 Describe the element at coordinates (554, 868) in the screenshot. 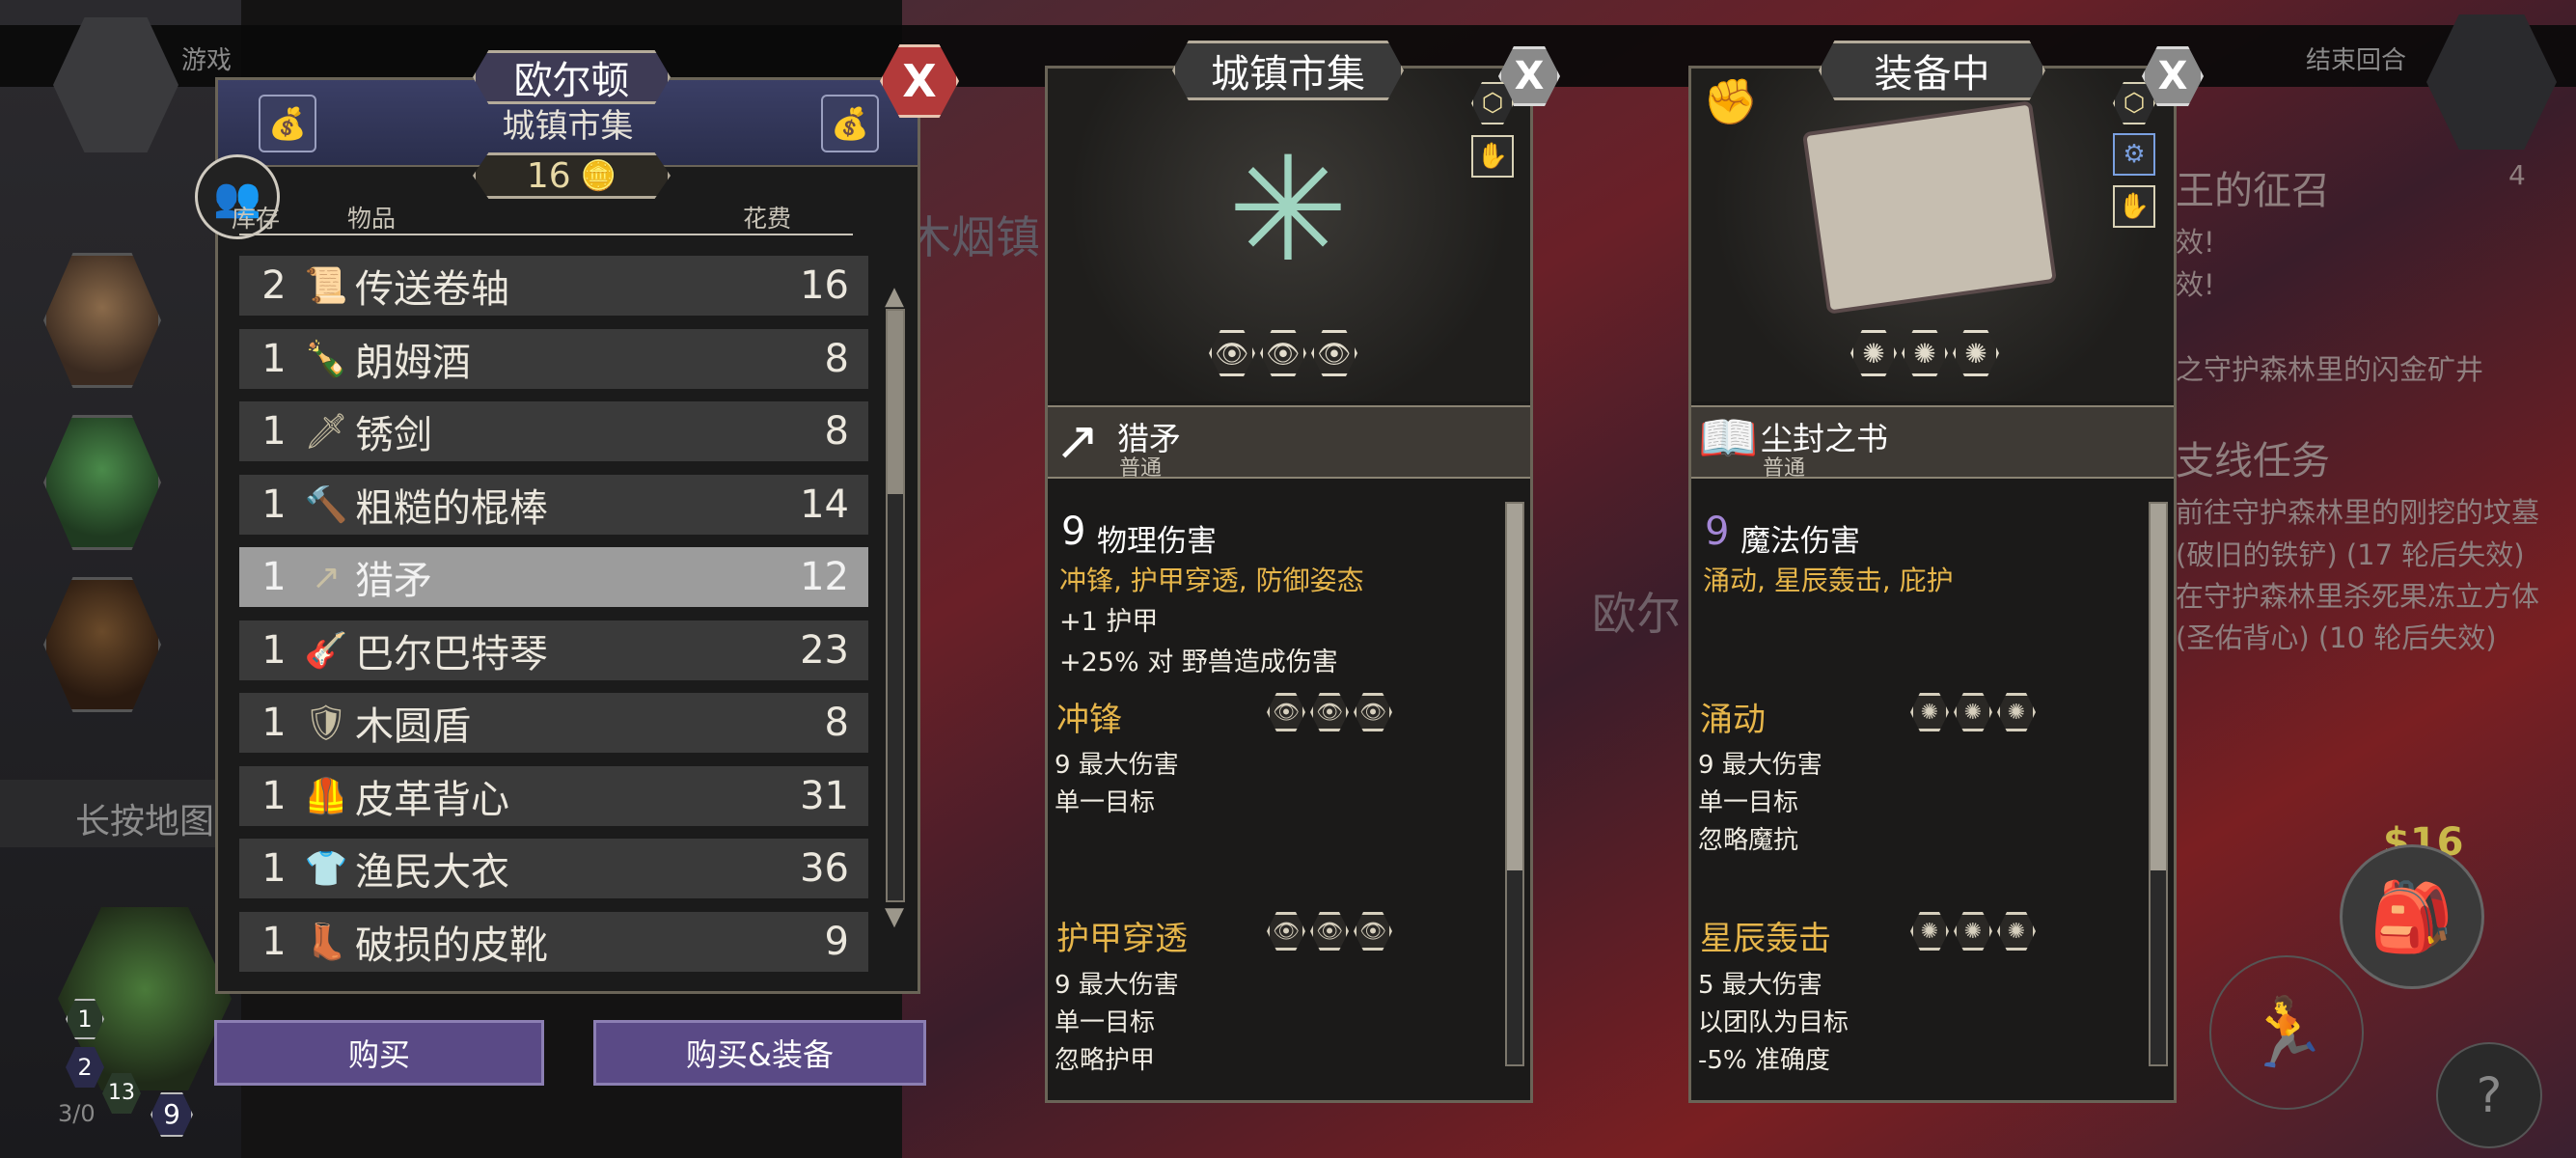

I see `shop-item-row: 1 👕 渔民大衣 36` at that location.